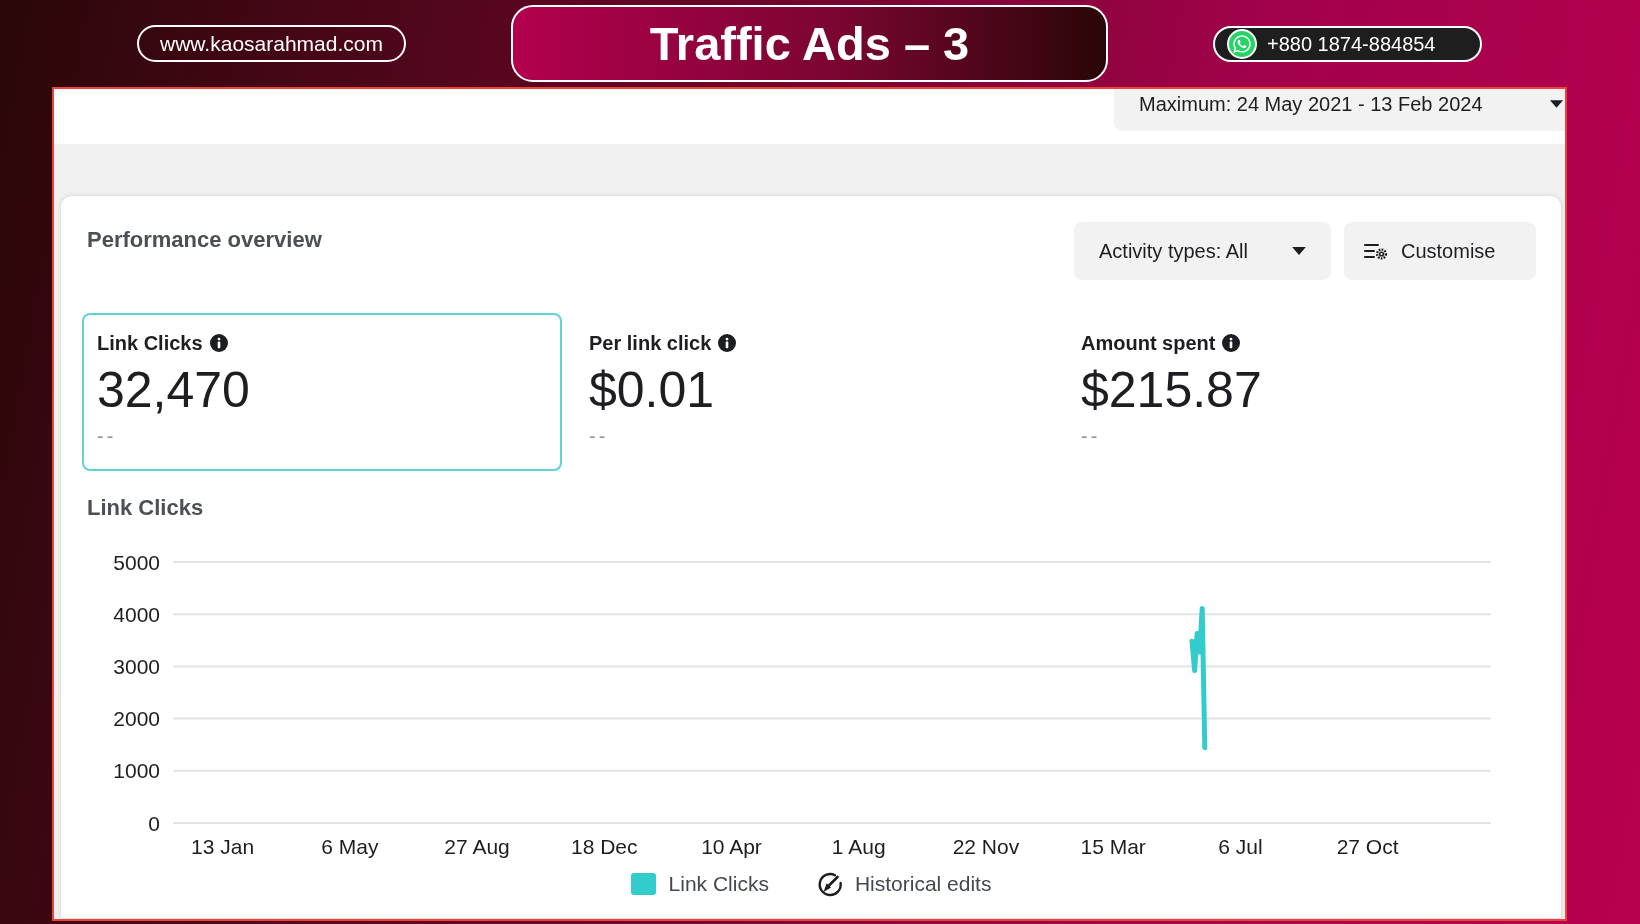  I want to click on axis-label: 0, so click(154, 823).